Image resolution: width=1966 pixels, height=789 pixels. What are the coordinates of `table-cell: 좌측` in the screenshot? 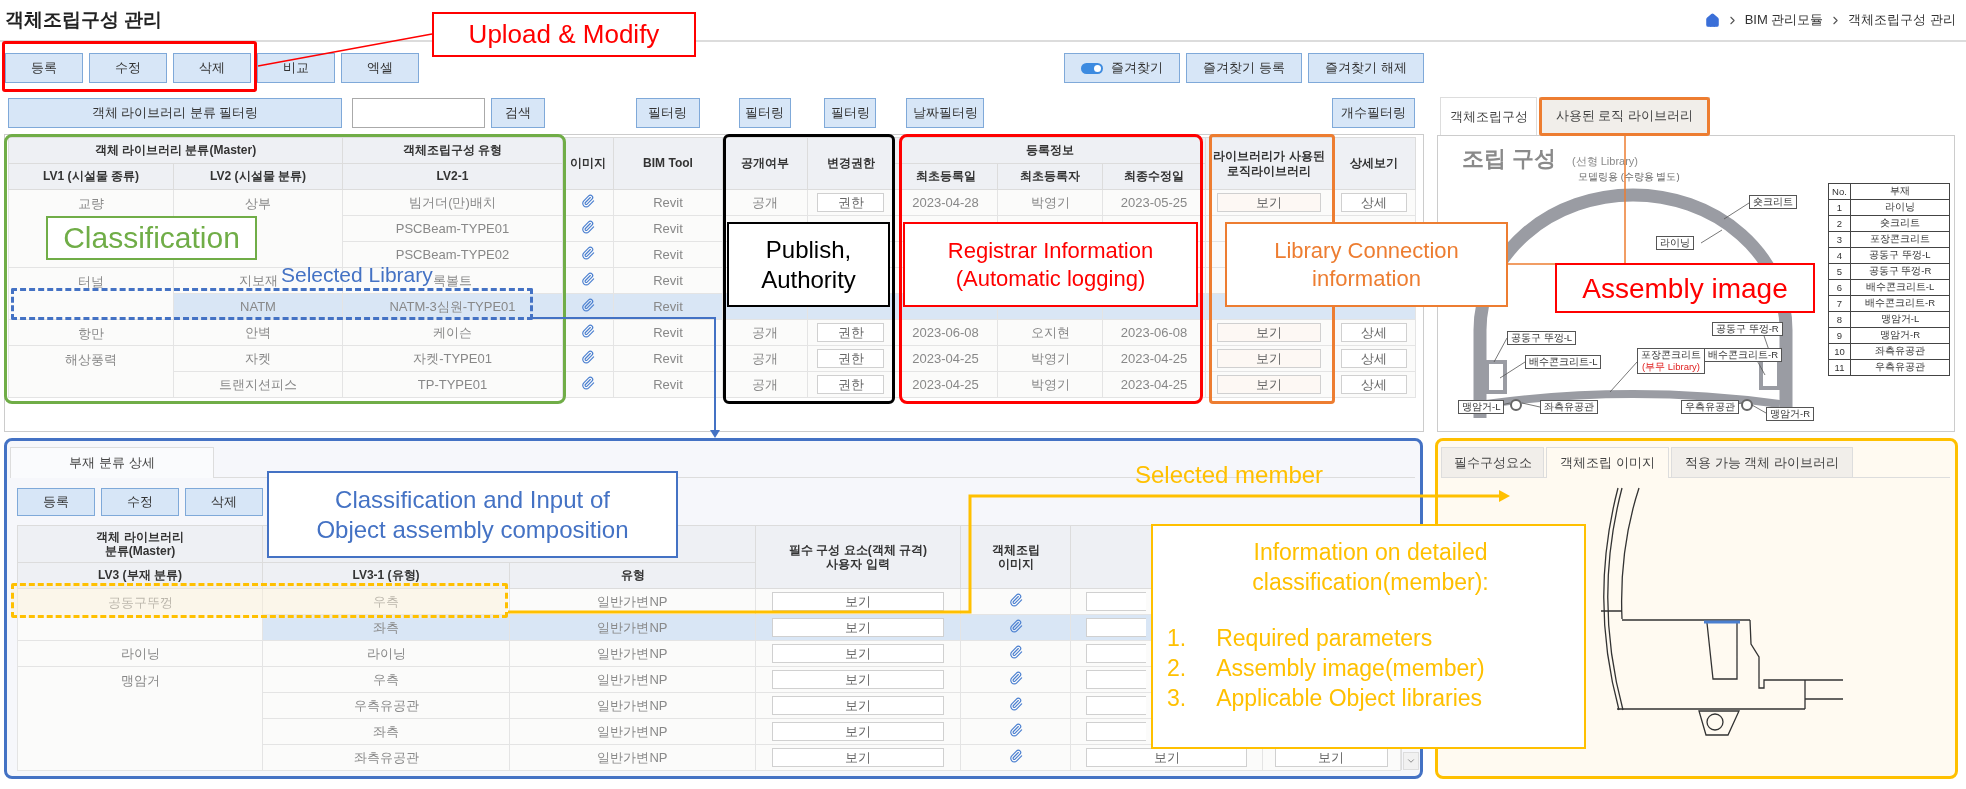 It's located at (386, 731).